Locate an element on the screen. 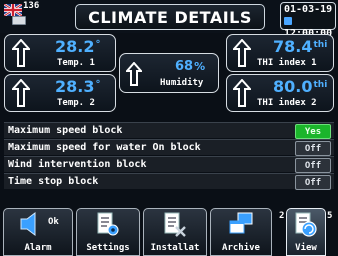 This screenshot has width=338, height=256. block-label: Maximum speed for water On block is located at coordinates (104, 147).